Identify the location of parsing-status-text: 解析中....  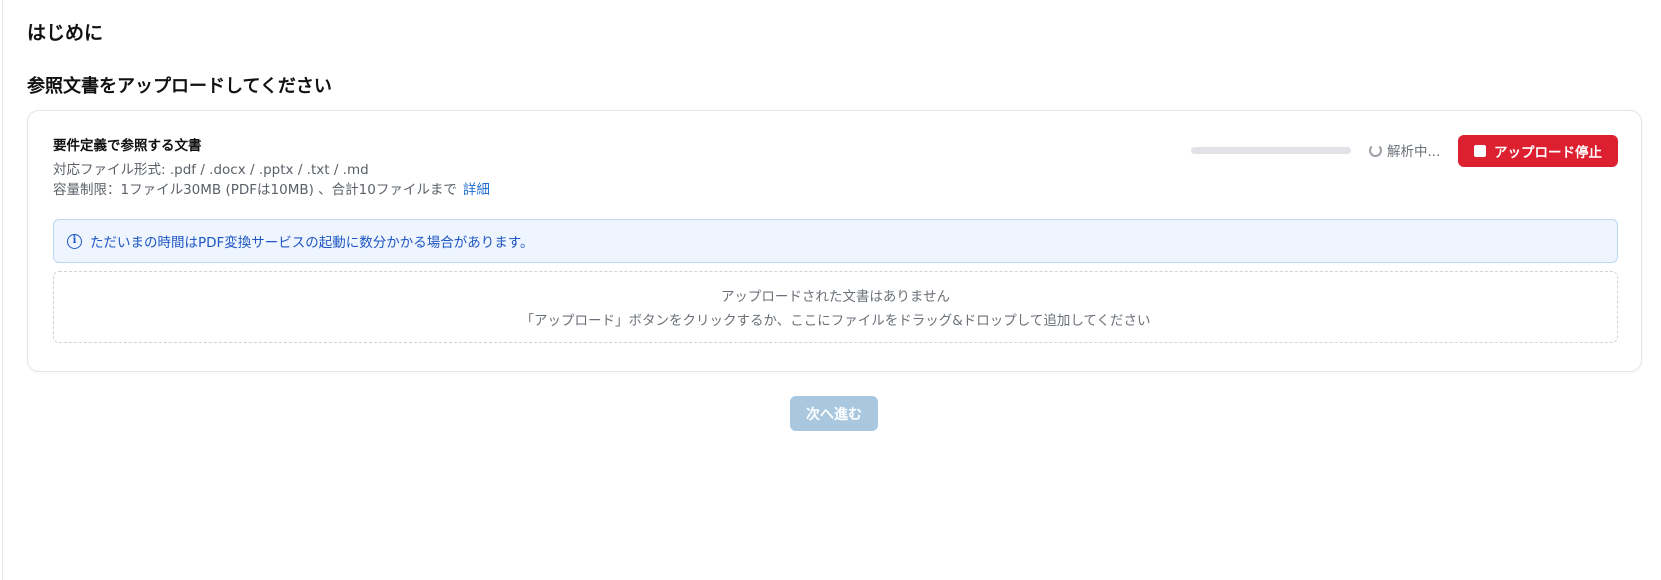
(1414, 152).